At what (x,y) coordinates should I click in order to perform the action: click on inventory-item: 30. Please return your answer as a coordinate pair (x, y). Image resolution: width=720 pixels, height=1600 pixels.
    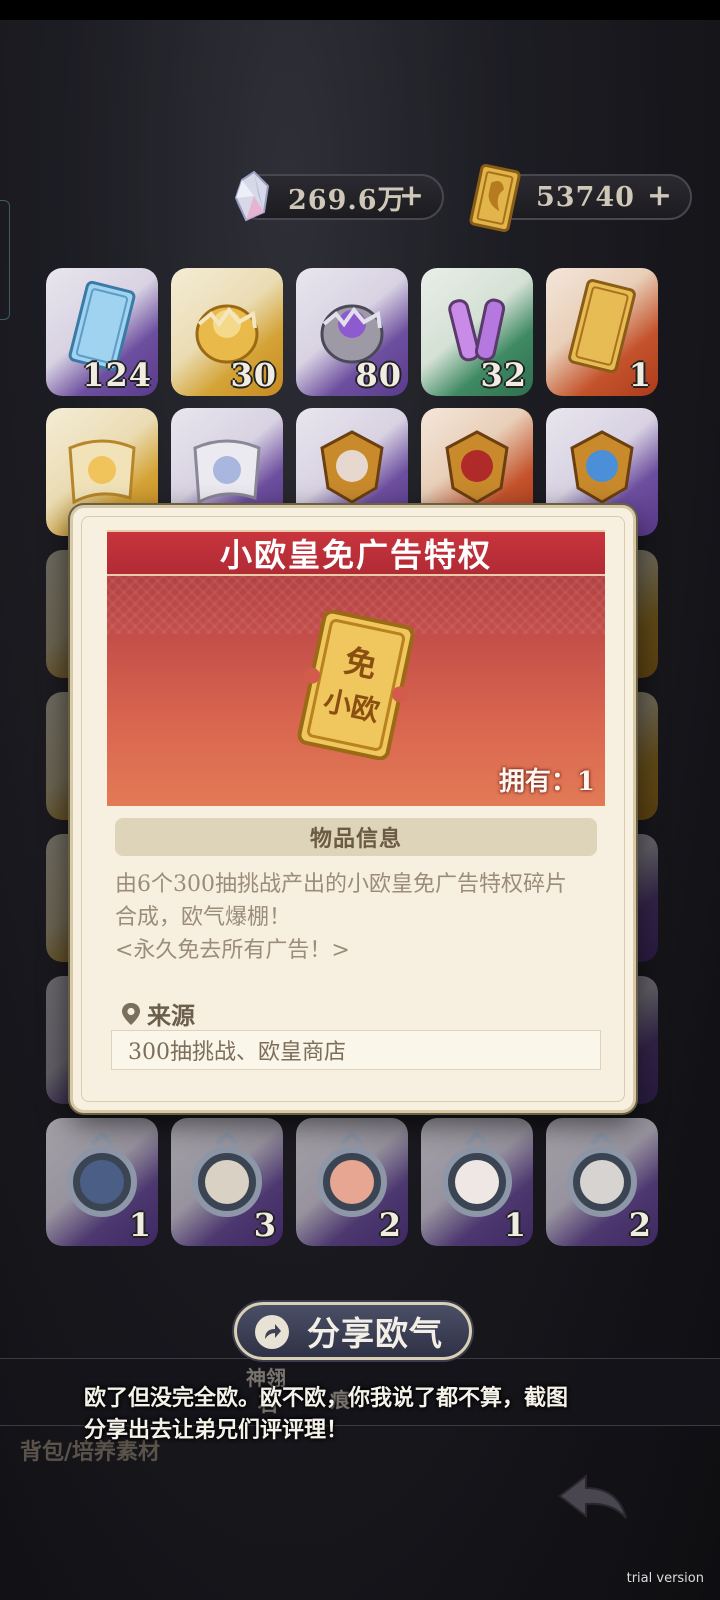
    Looking at the image, I should click on (227, 332).